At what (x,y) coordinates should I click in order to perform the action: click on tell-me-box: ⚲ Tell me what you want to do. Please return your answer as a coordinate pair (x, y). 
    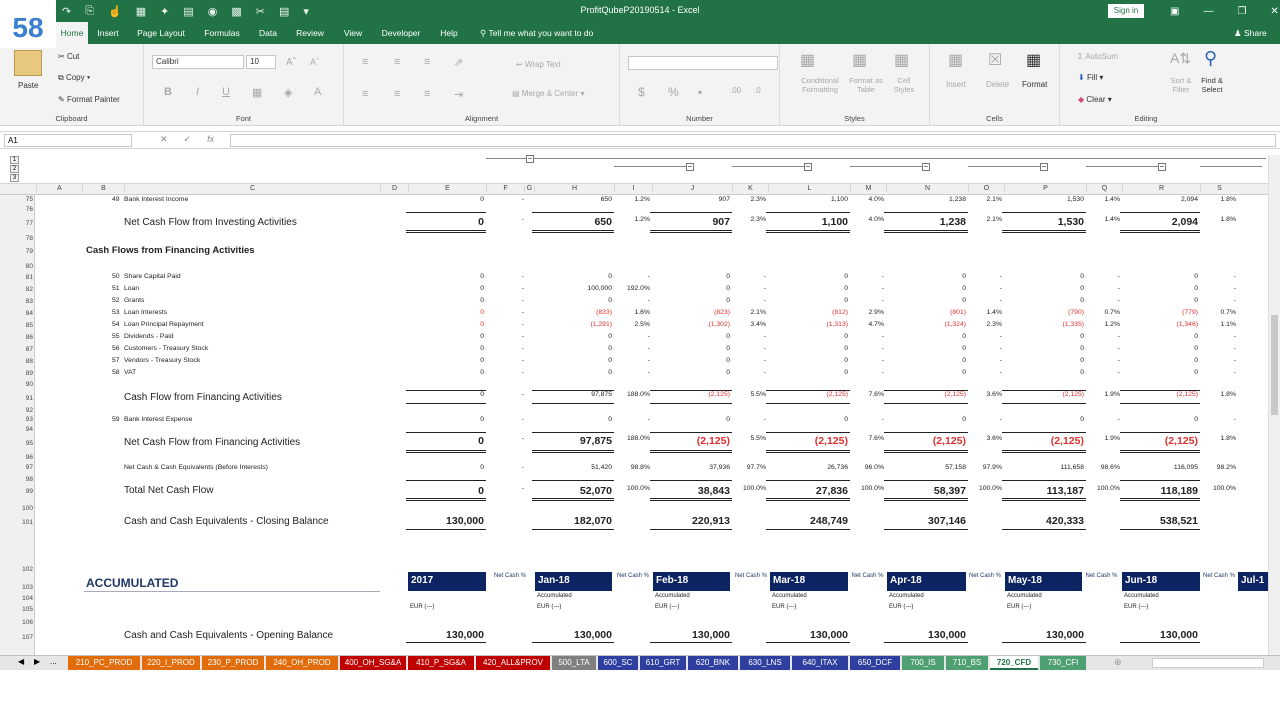
    Looking at the image, I should click on (536, 33).